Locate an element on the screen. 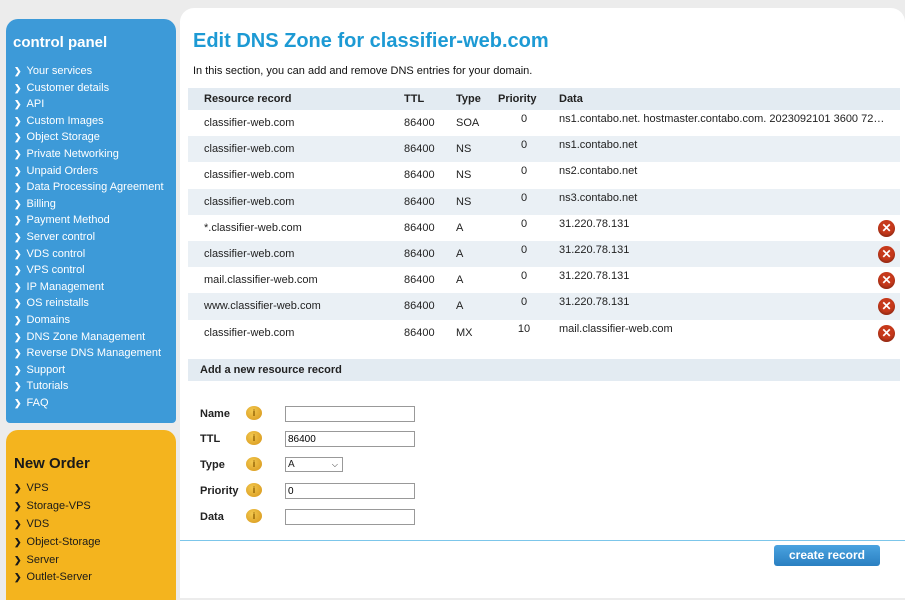  nav-item: ❯ IP Management is located at coordinates (89, 287).